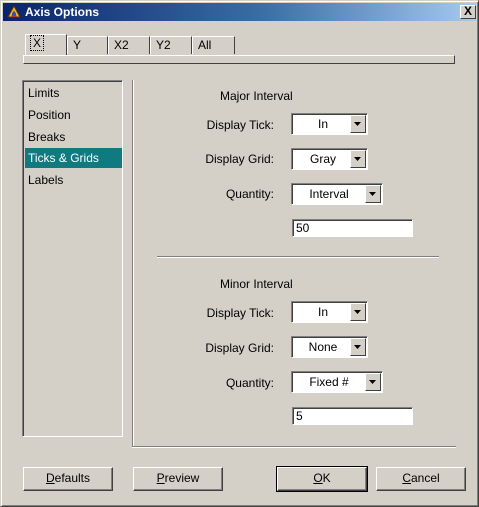 Image resolution: width=479 pixels, height=507 pixels. Describe the element at coordinates (406, 478) in the screenshot. I see `cancel-button-mnemonic: C` at that location.